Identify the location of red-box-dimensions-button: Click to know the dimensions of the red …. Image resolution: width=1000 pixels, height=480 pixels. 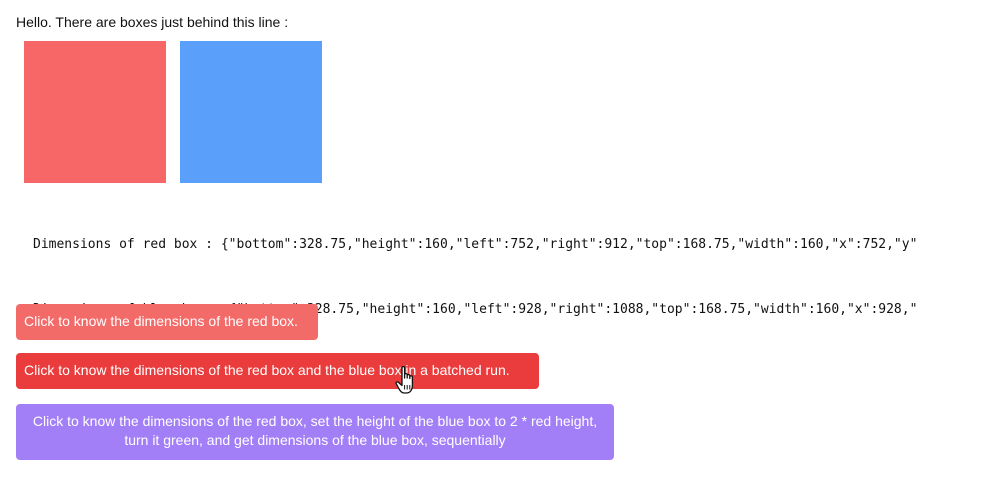
(167, 322).